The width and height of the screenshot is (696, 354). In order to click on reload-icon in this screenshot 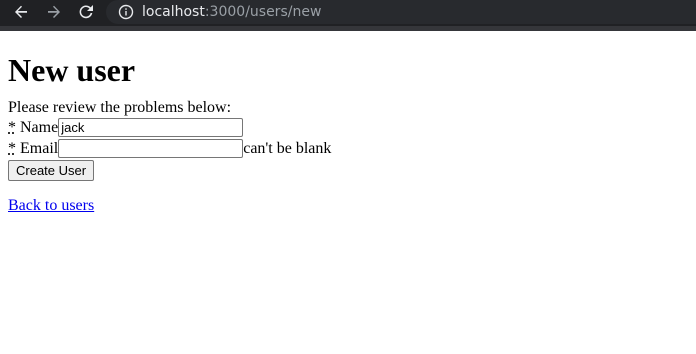, I will do `click(86, 12)`.